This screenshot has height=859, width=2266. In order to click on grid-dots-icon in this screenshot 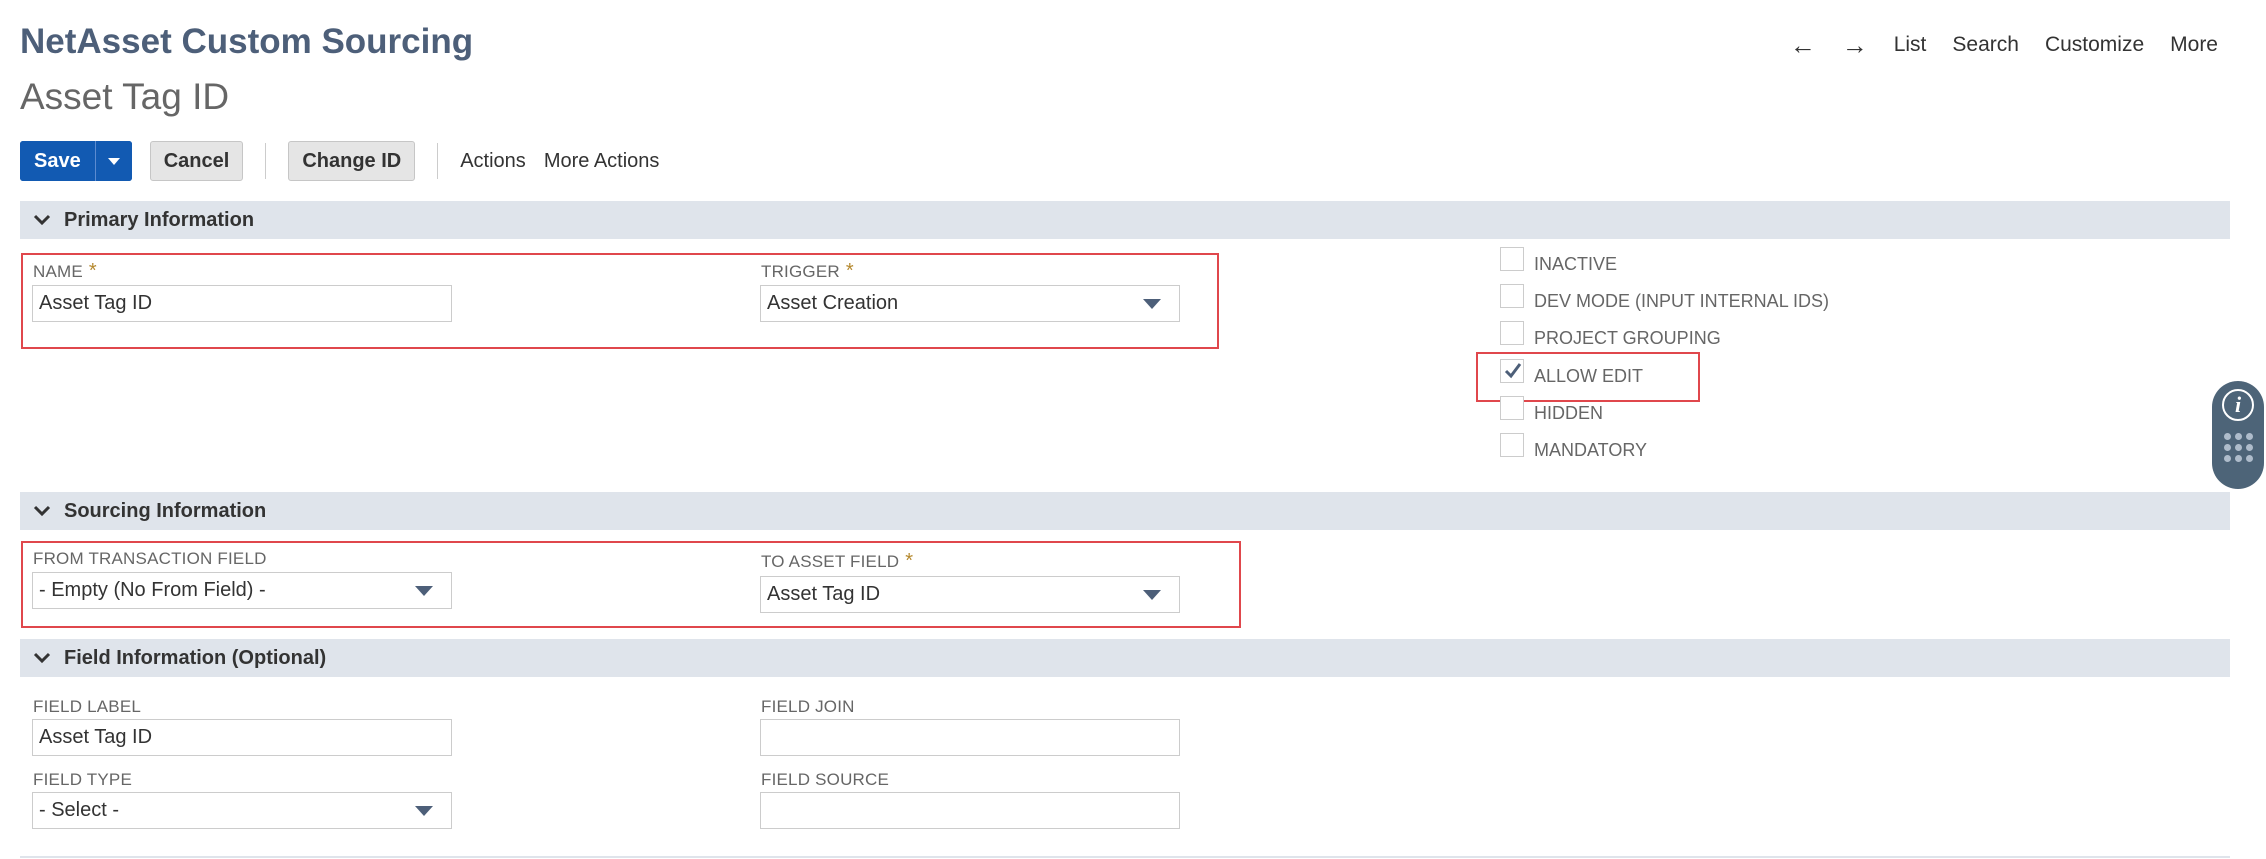, I will do `click(2238, 447)`.